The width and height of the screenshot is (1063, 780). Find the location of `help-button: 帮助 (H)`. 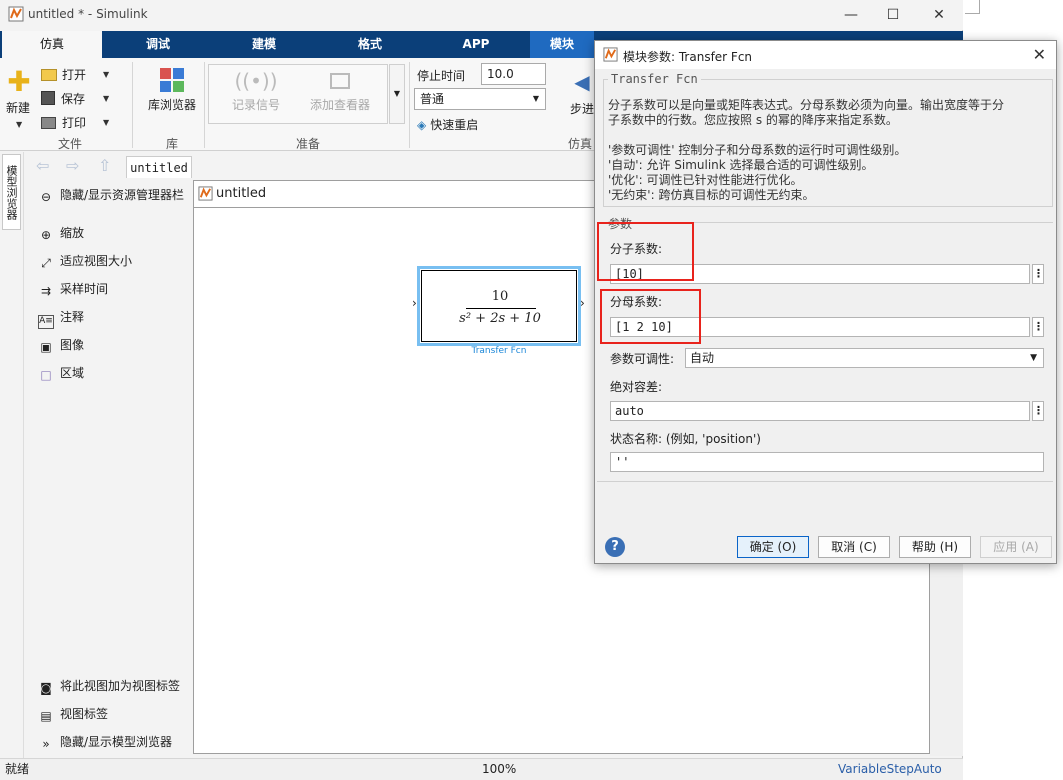

help-button: 帮助 (H) is located at coordinates (935, 547).